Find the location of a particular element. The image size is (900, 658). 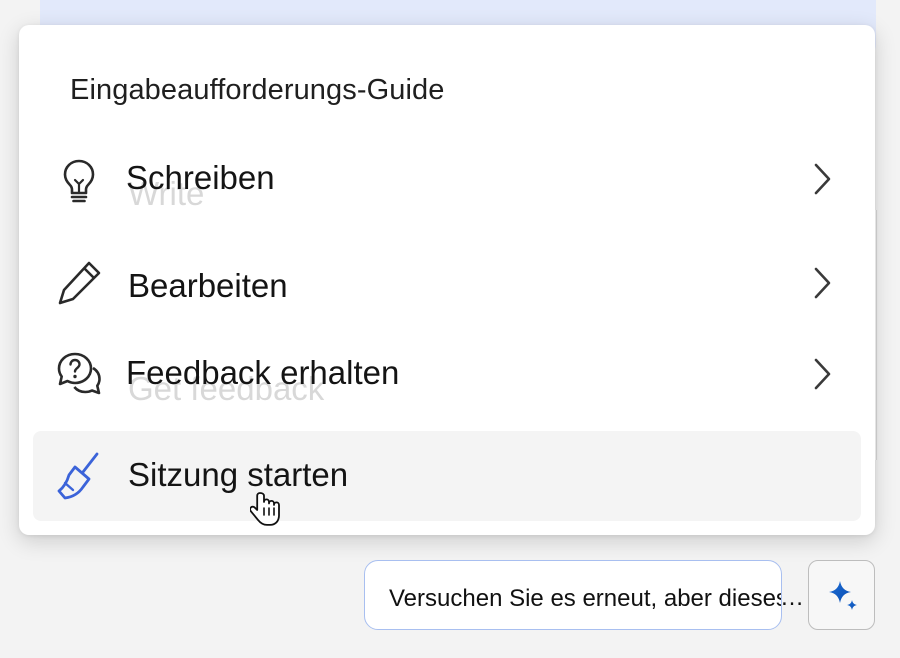

broom-icon is located at coordinates (78, 476).